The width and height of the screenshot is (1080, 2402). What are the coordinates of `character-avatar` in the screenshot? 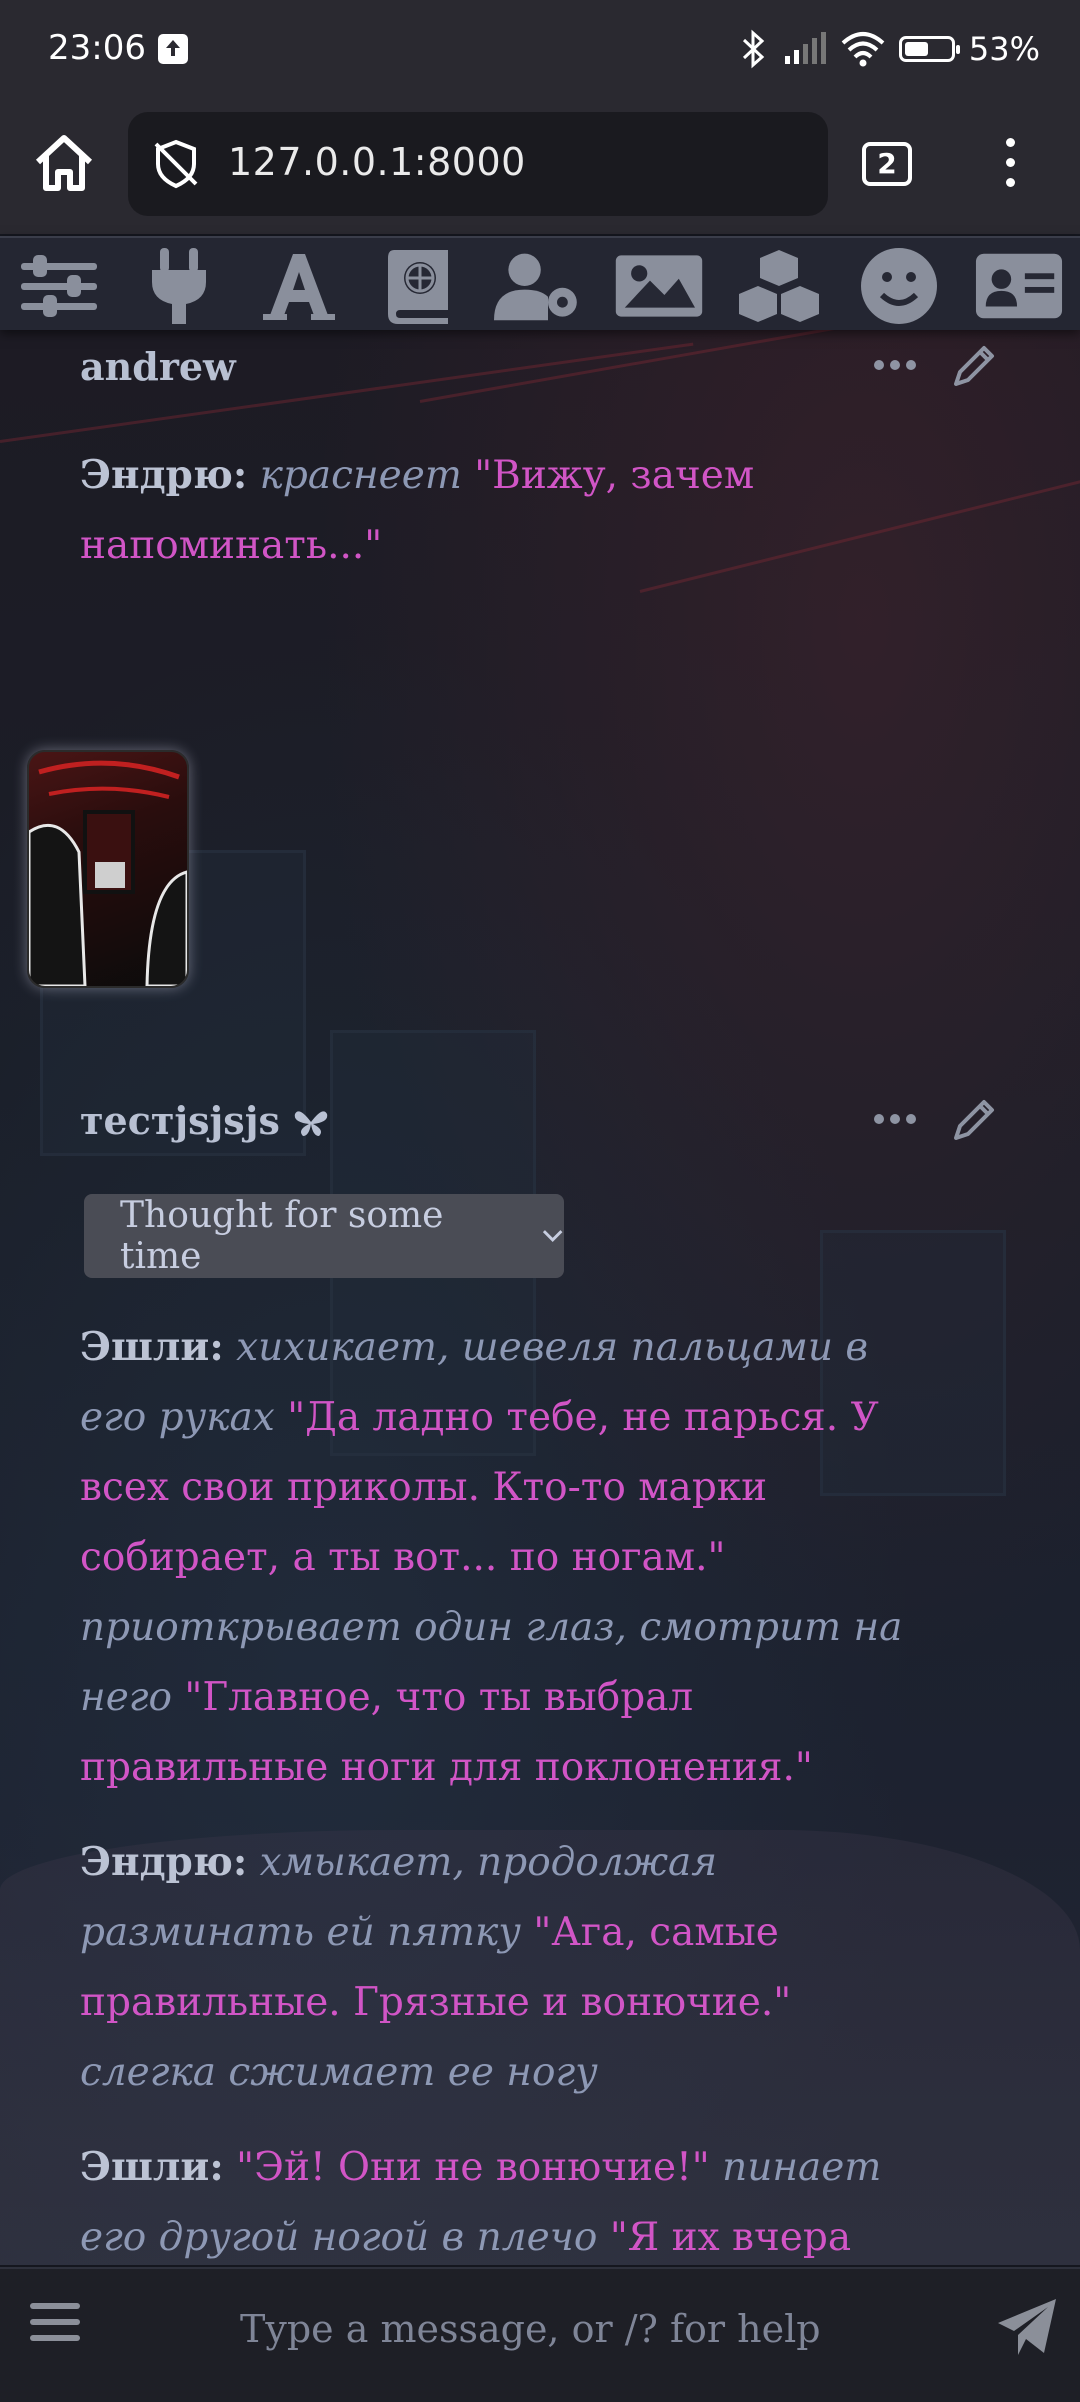 It's located at (108, 869).